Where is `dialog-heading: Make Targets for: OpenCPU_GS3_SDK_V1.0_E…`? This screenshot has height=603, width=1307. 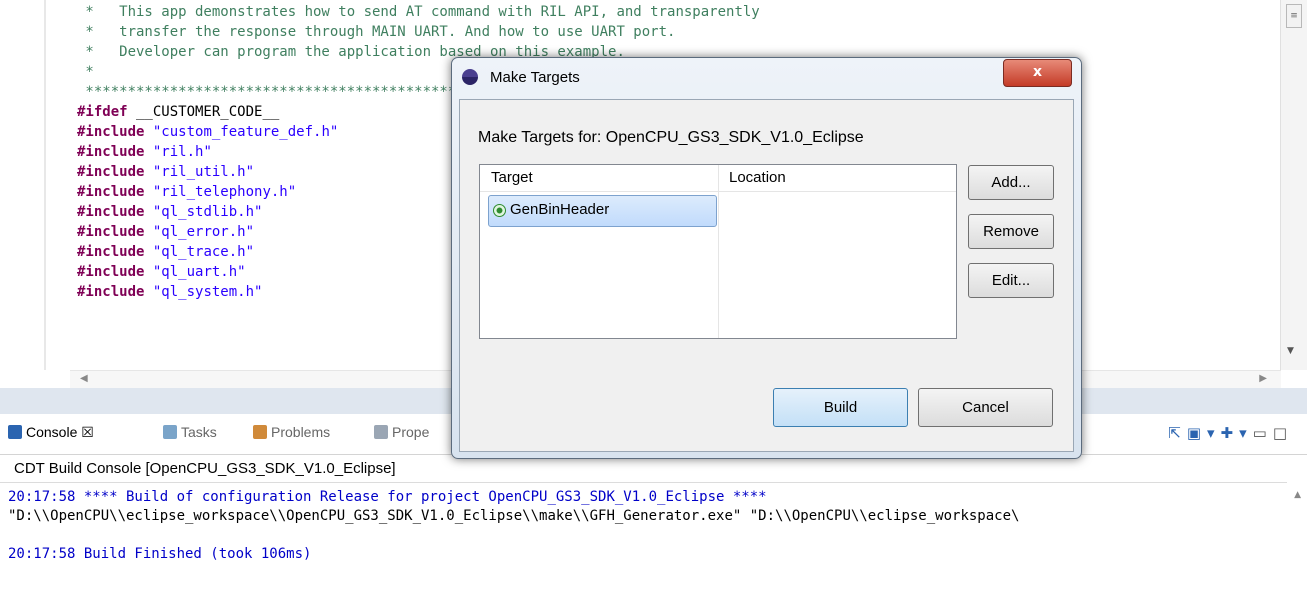 dialog-heading: Make Targets for: OpenCPU_GS3_SDK_V1.0_E… is located at coordinates (671, 137).